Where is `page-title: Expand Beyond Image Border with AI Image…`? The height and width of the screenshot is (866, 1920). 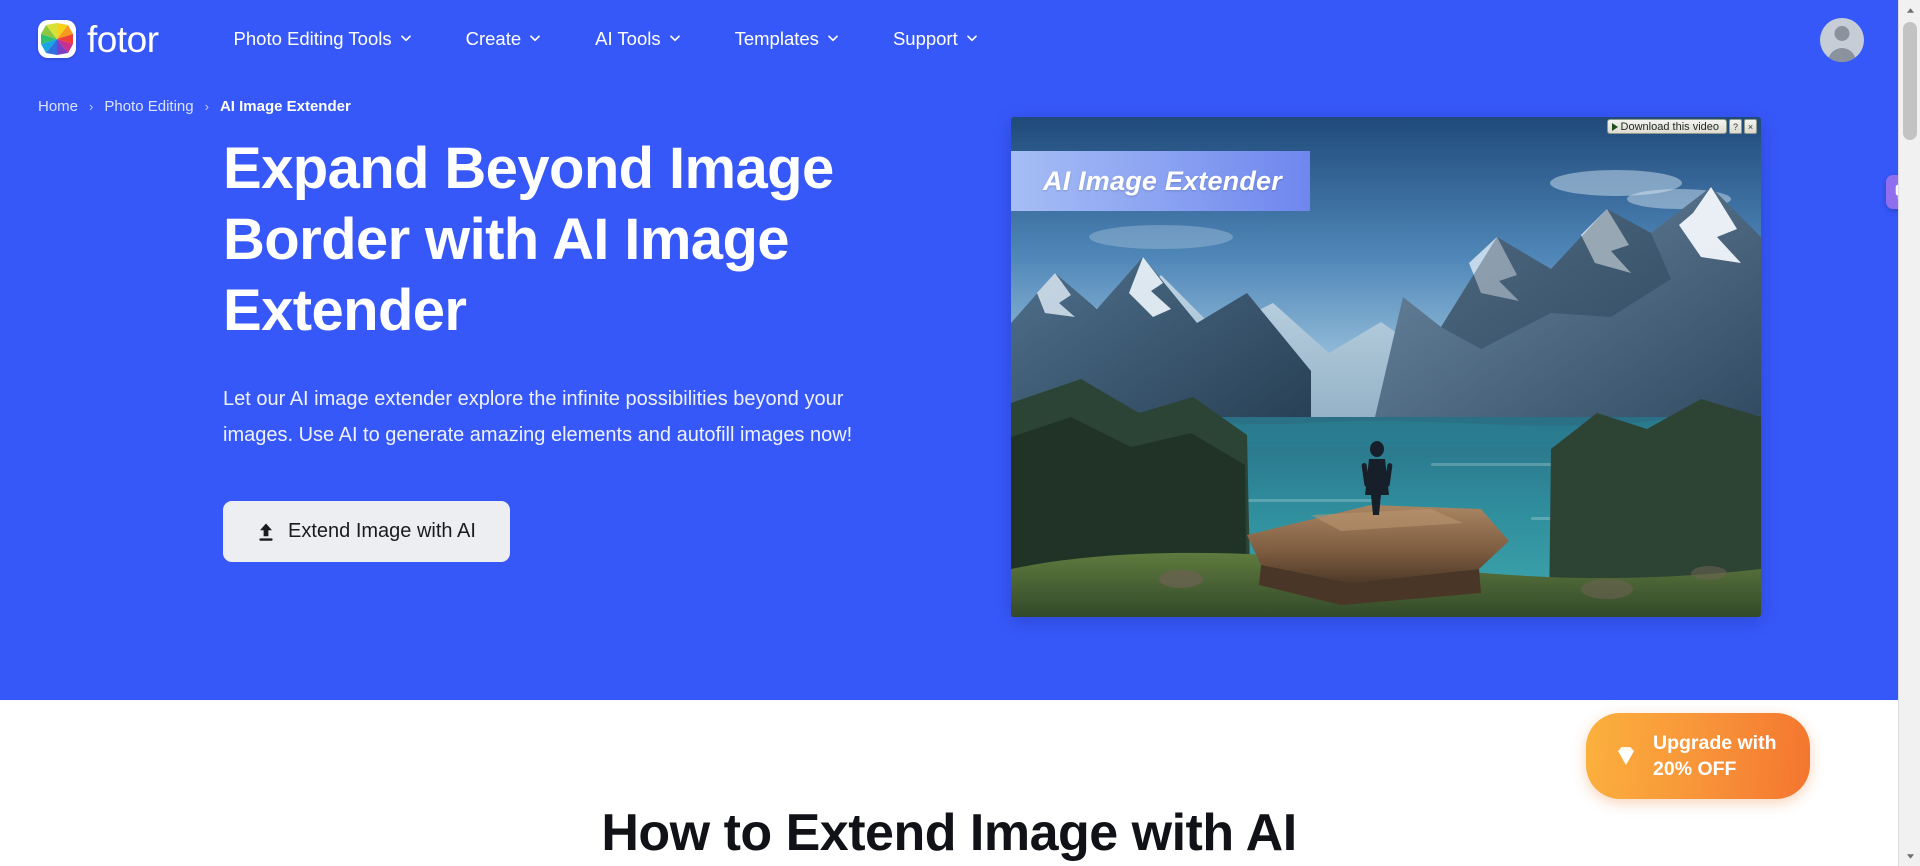
page-title: Expand Beyond Image Border with AI Image… is located at coordinates (528, 239).